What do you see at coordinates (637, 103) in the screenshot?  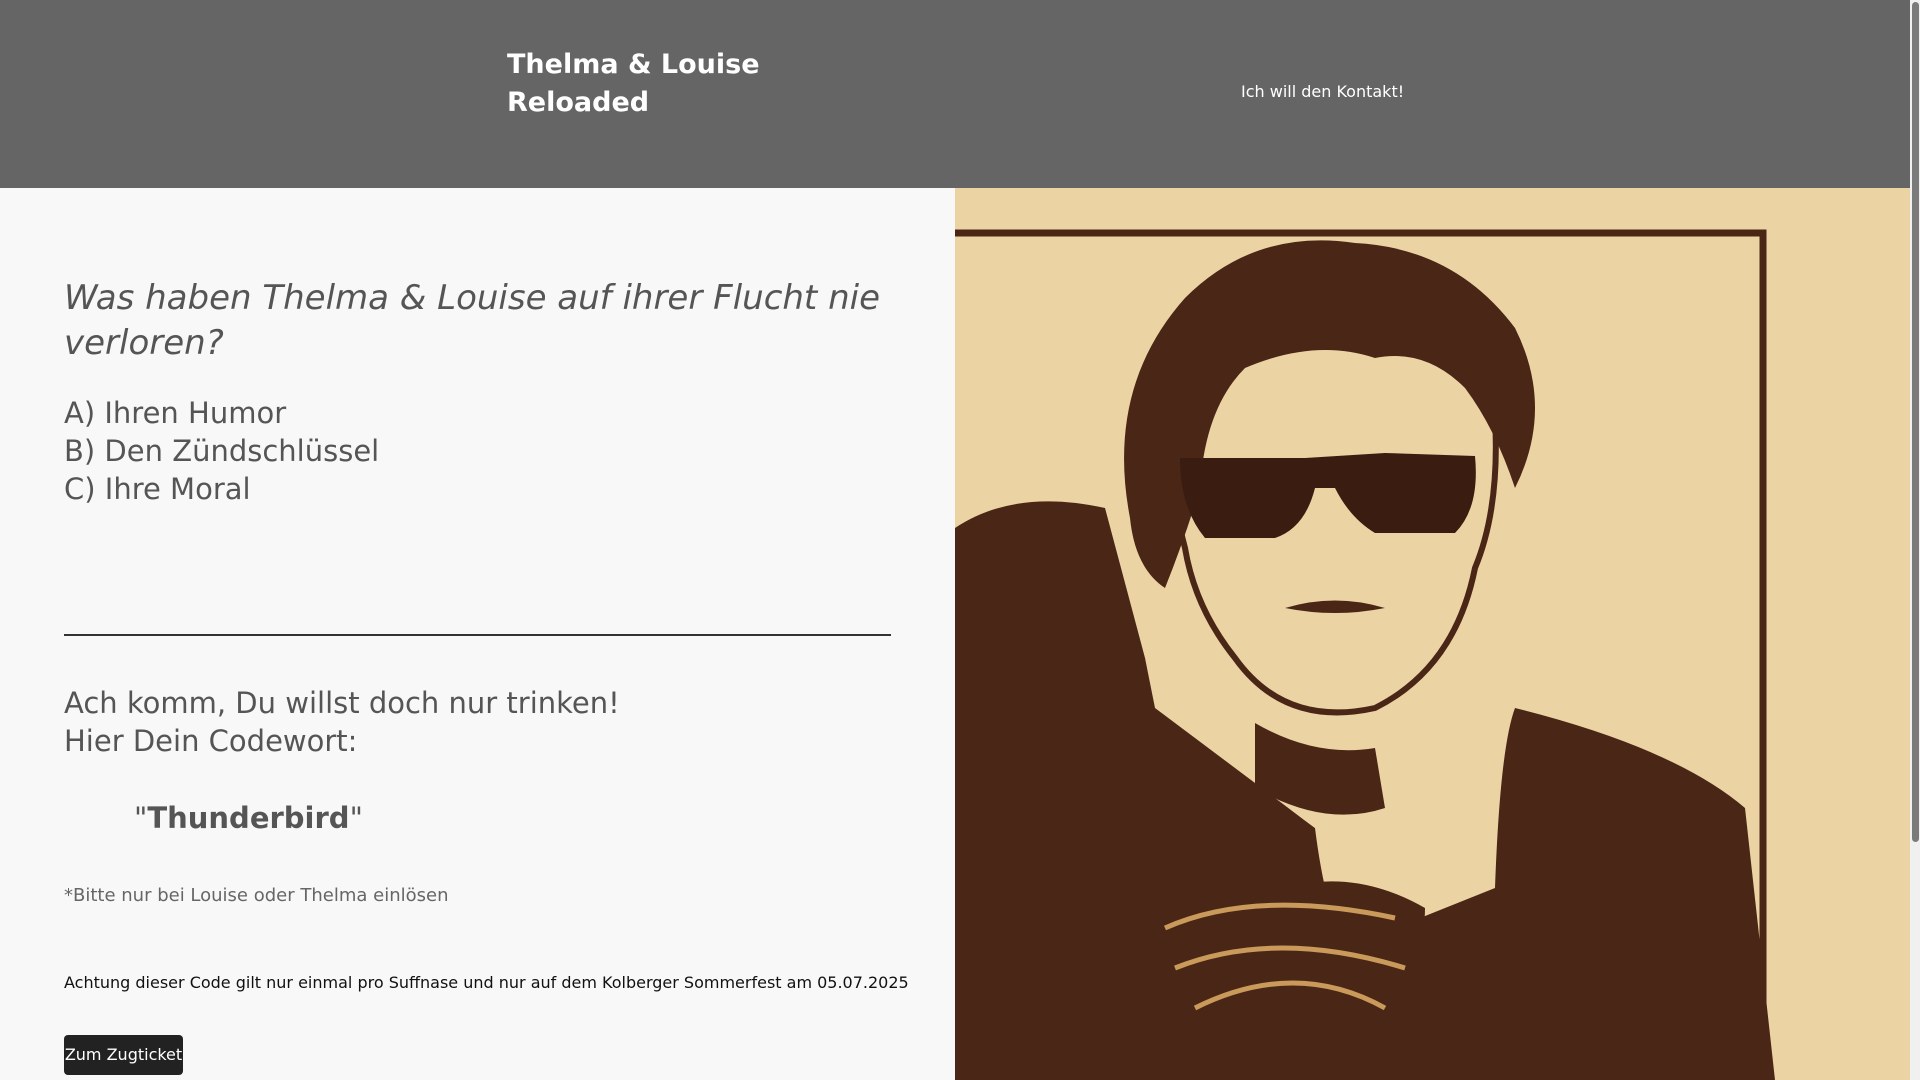 I see `site-title-line2: Reloaded` at bounding box center [637, 103].